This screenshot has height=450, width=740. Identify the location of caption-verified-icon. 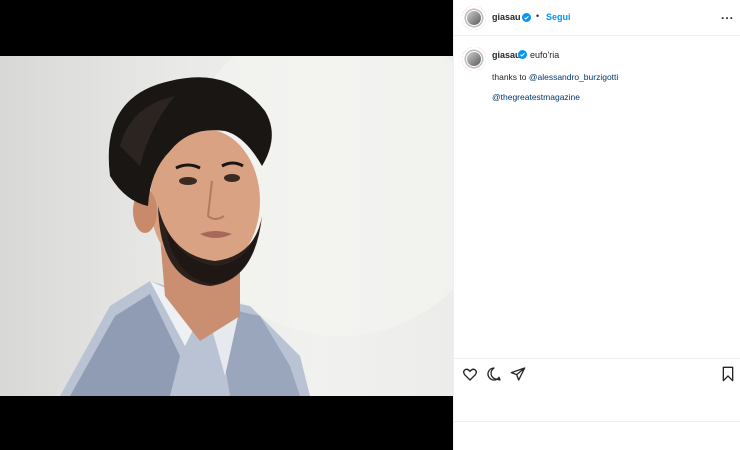
(522, 54).